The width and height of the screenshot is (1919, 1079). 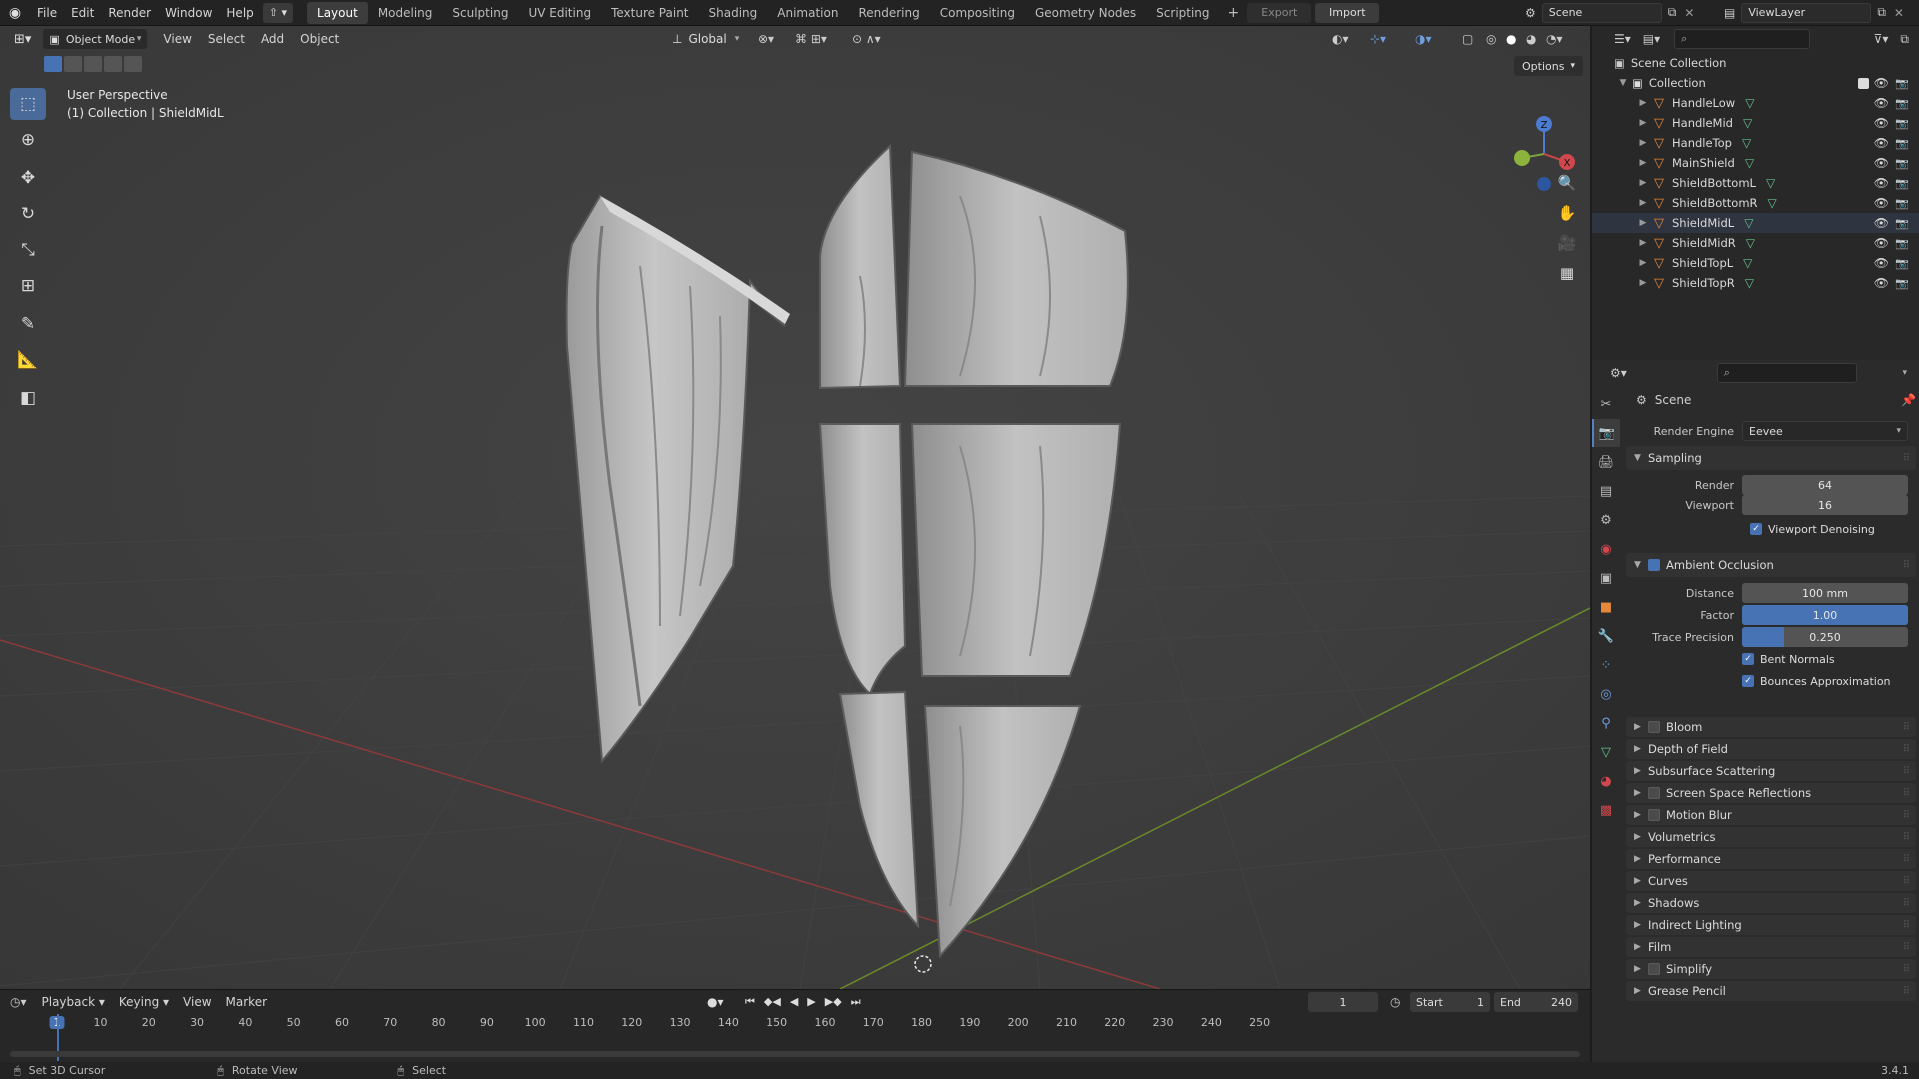 What do you see at coordinates (977, 13) in the screenshot?
I see `tab-compositing: Compositing` at bounding box center [977, 13].